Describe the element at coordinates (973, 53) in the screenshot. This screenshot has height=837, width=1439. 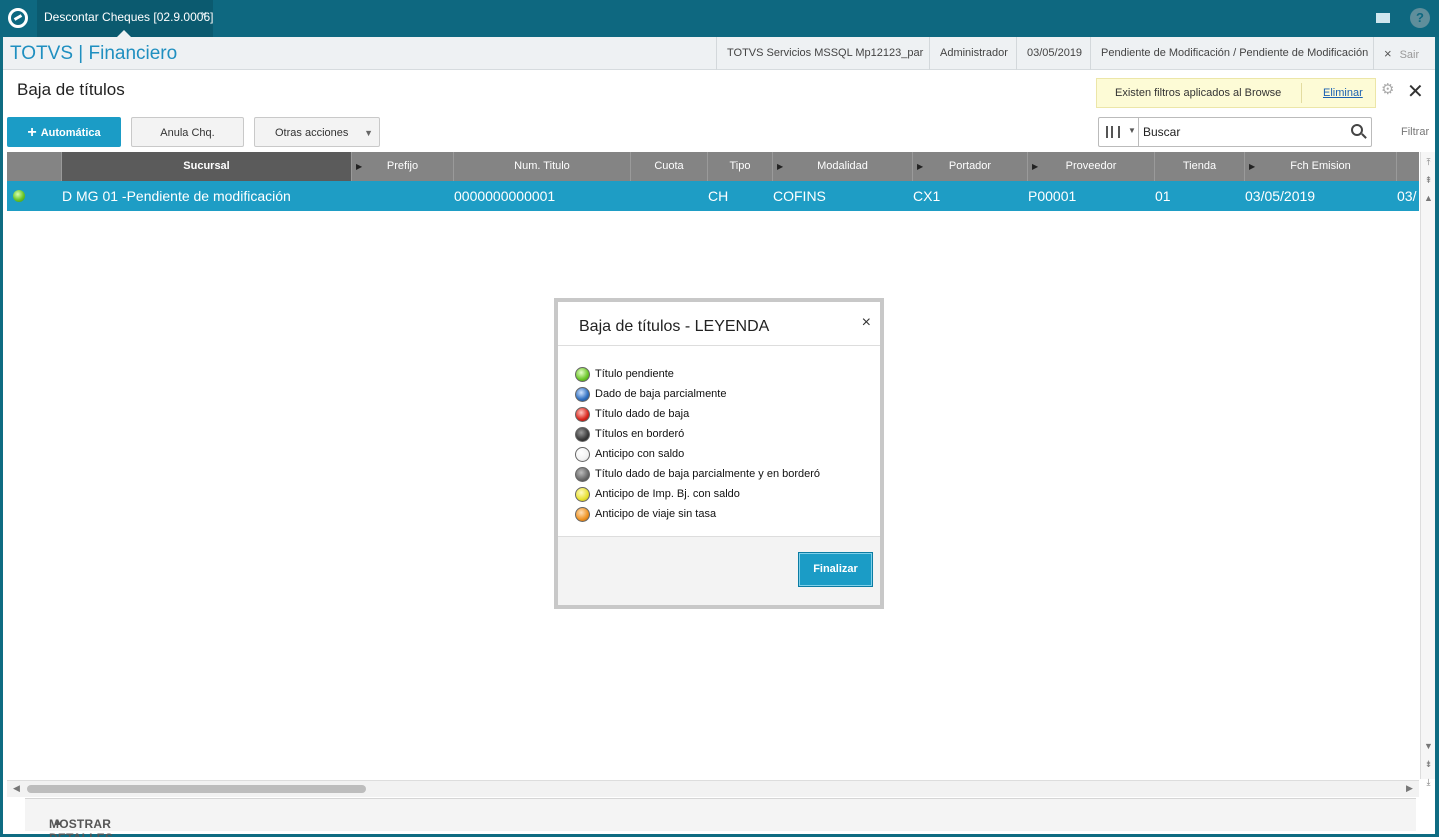
I see `user-label: Administrador` at that location.